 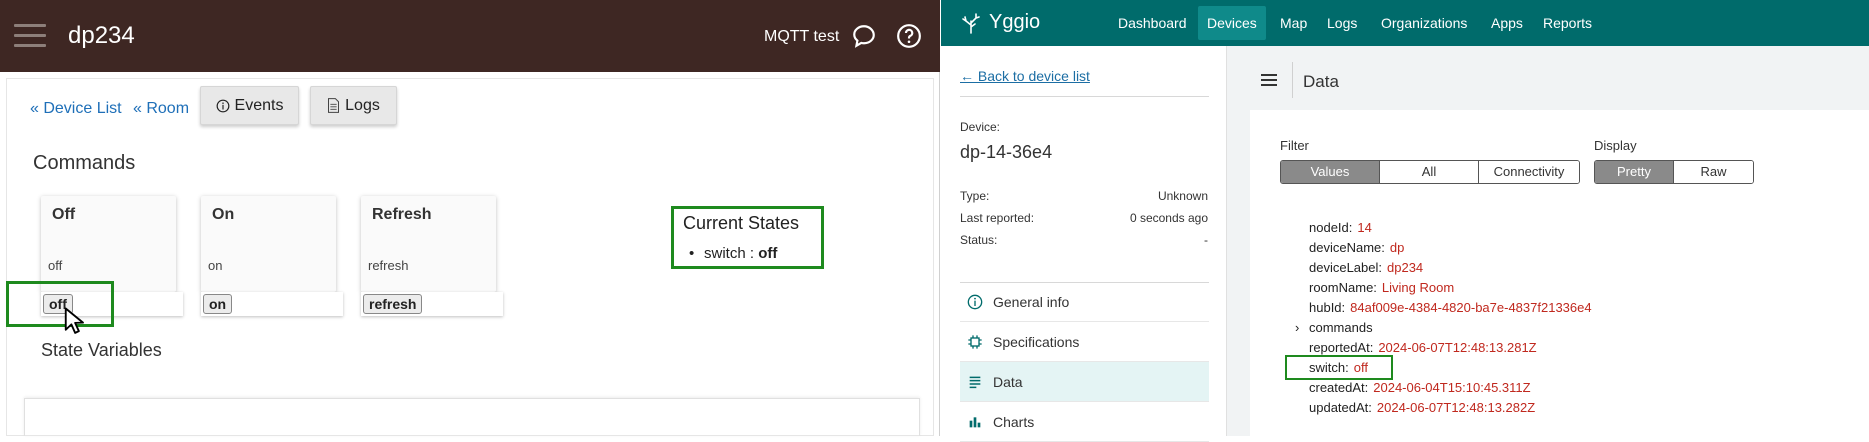 What do you see at coordinates (1529, 172) in the screenshot?
I see `filter-connectivity: Connectivity` at bounding box center [1529, 172].